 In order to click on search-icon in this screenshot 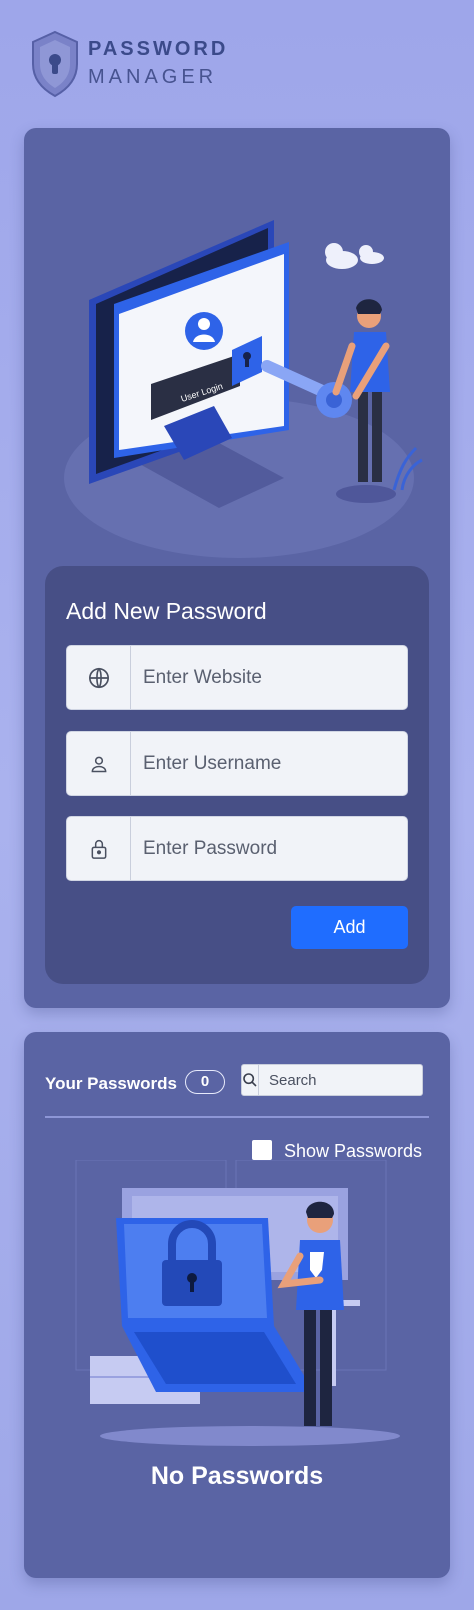, I will do `click(250, 1080)`.